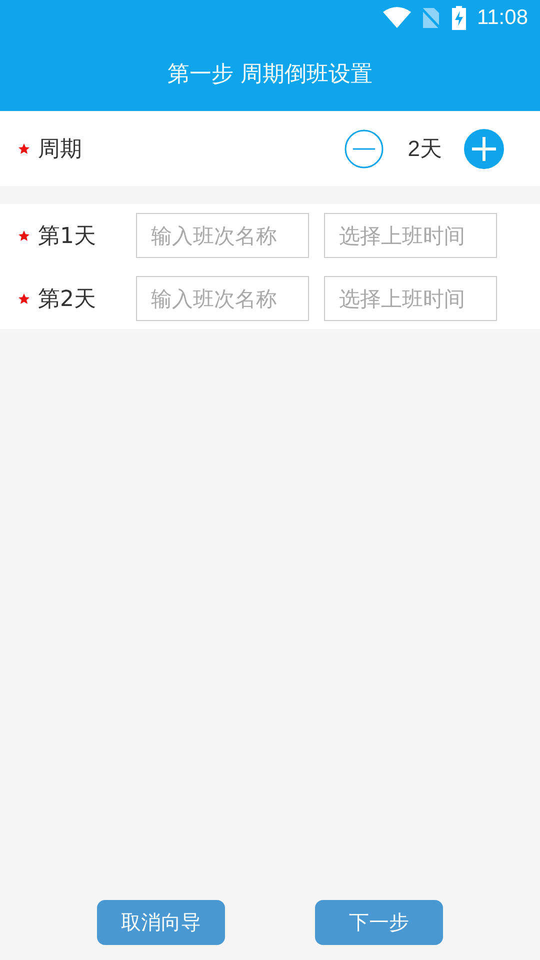 Image resolution: width=540 pixels, height=960 pixels. Describe the element at coordinates (60, 150) in the screenshot. I see `period-label: 周期` at that location.